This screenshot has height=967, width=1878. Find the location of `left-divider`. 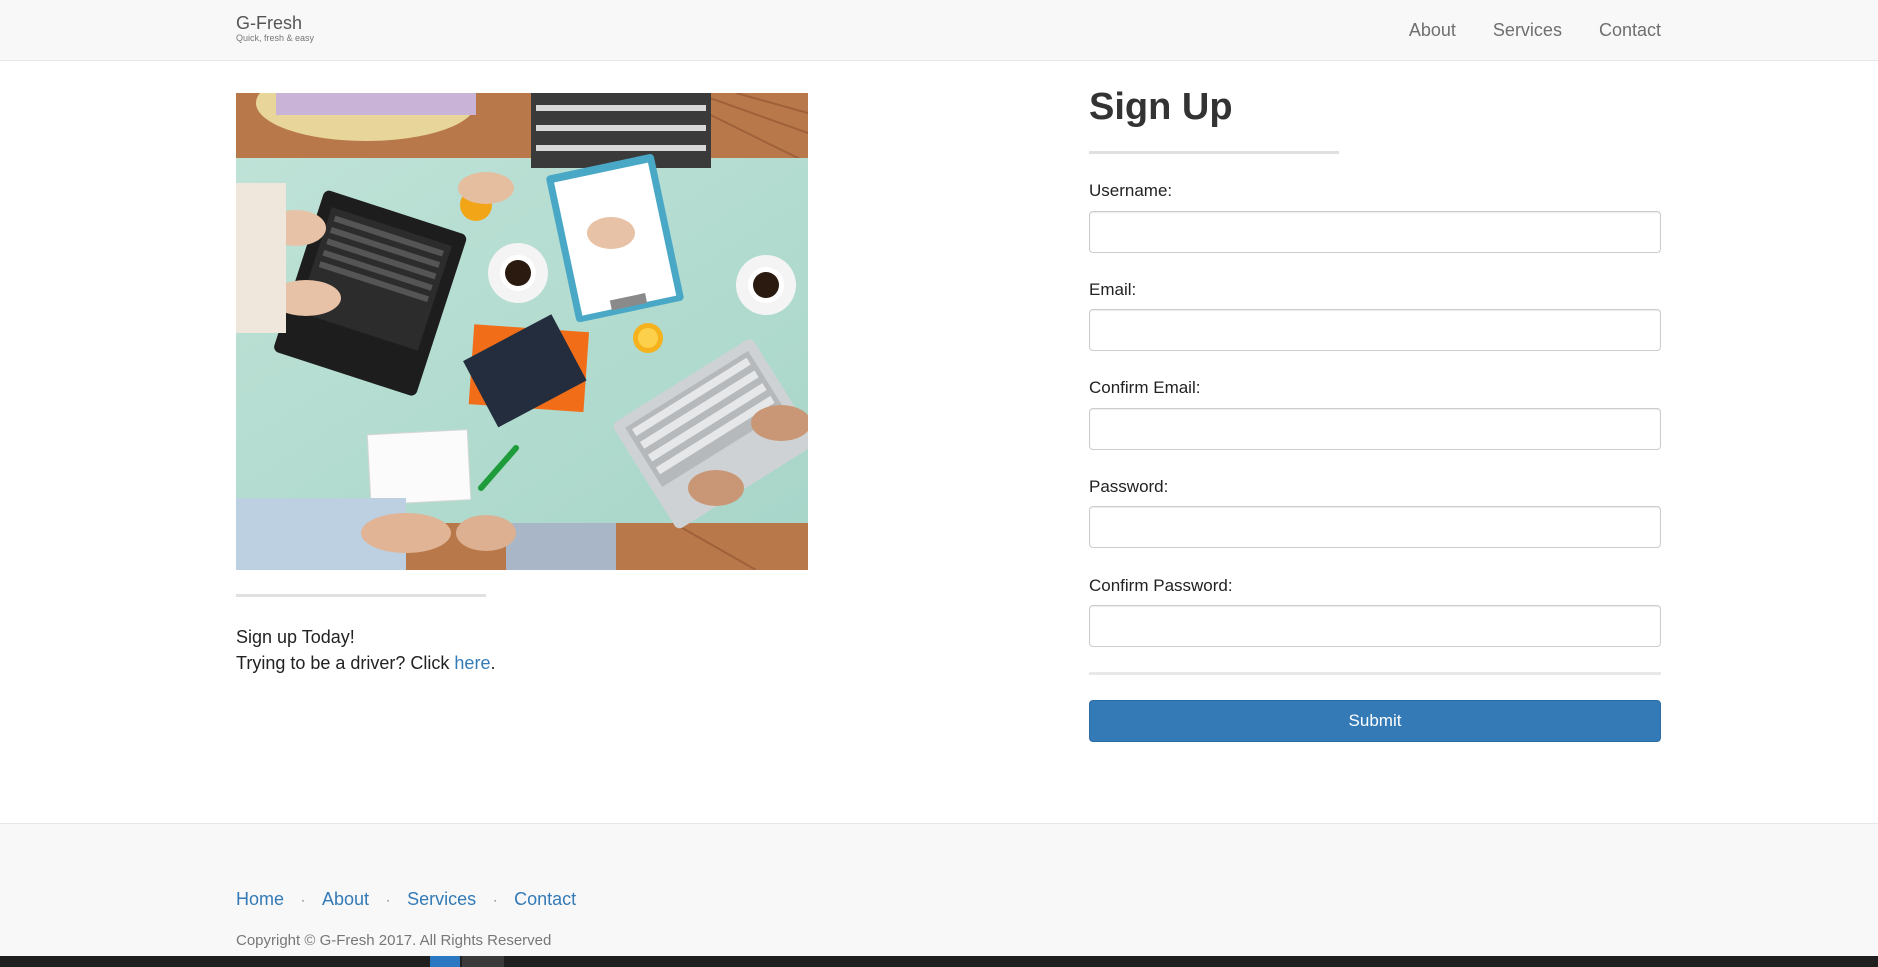

left-divider is located at coordinates (361, 595).